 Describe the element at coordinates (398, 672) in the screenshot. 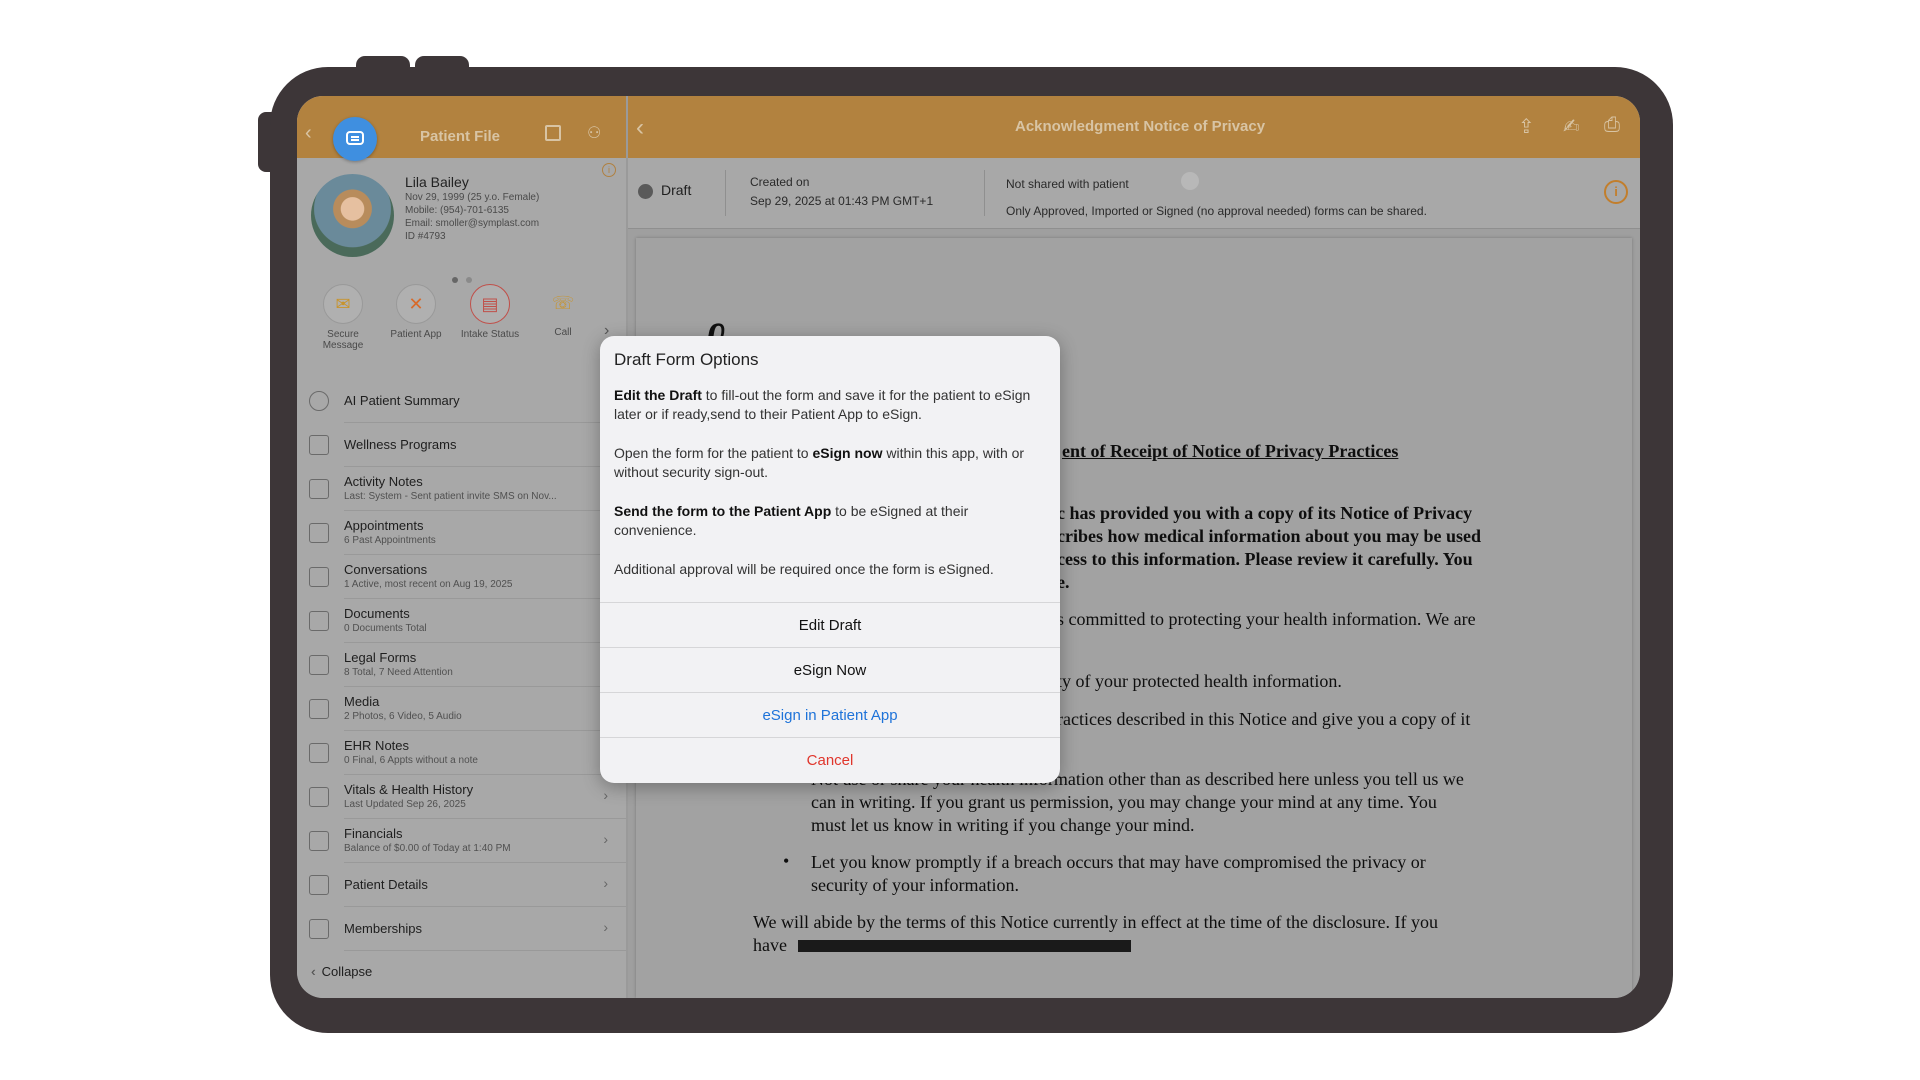

I see `menu-item-subtitle: 8 Total, 7 Need Attention` at that location.